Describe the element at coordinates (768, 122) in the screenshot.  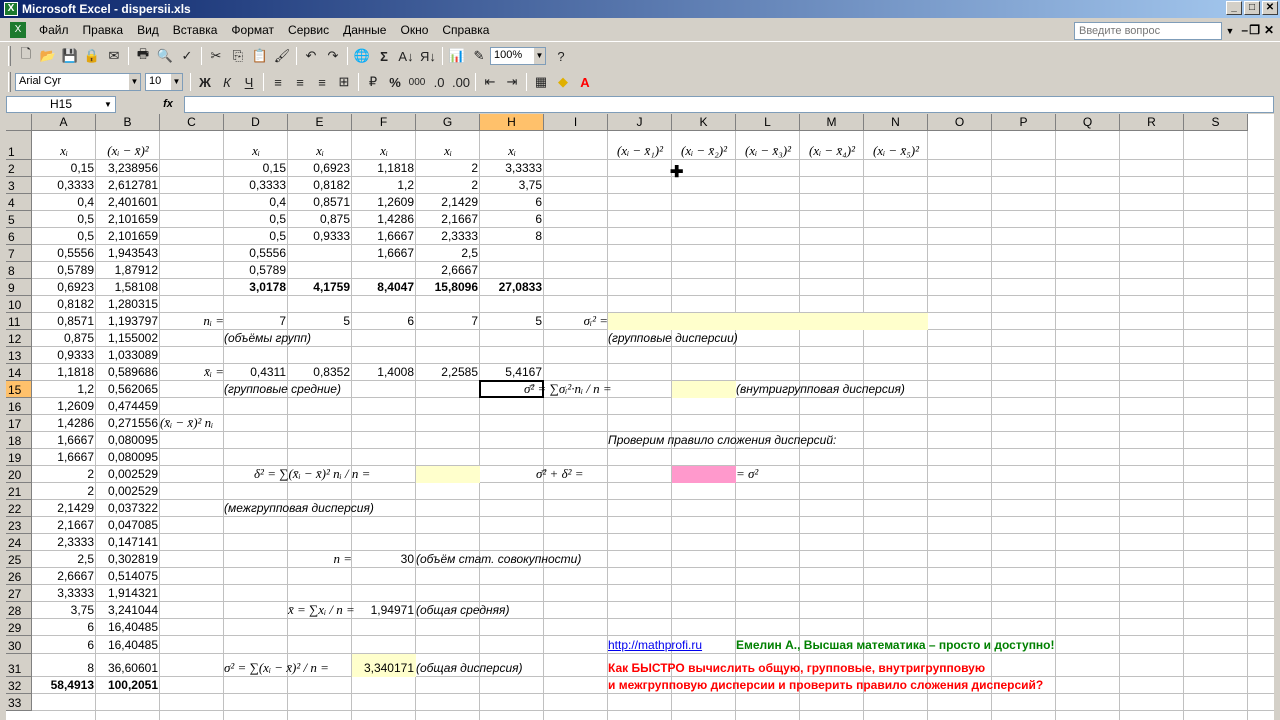
I see `column-header-l: L` at that location.